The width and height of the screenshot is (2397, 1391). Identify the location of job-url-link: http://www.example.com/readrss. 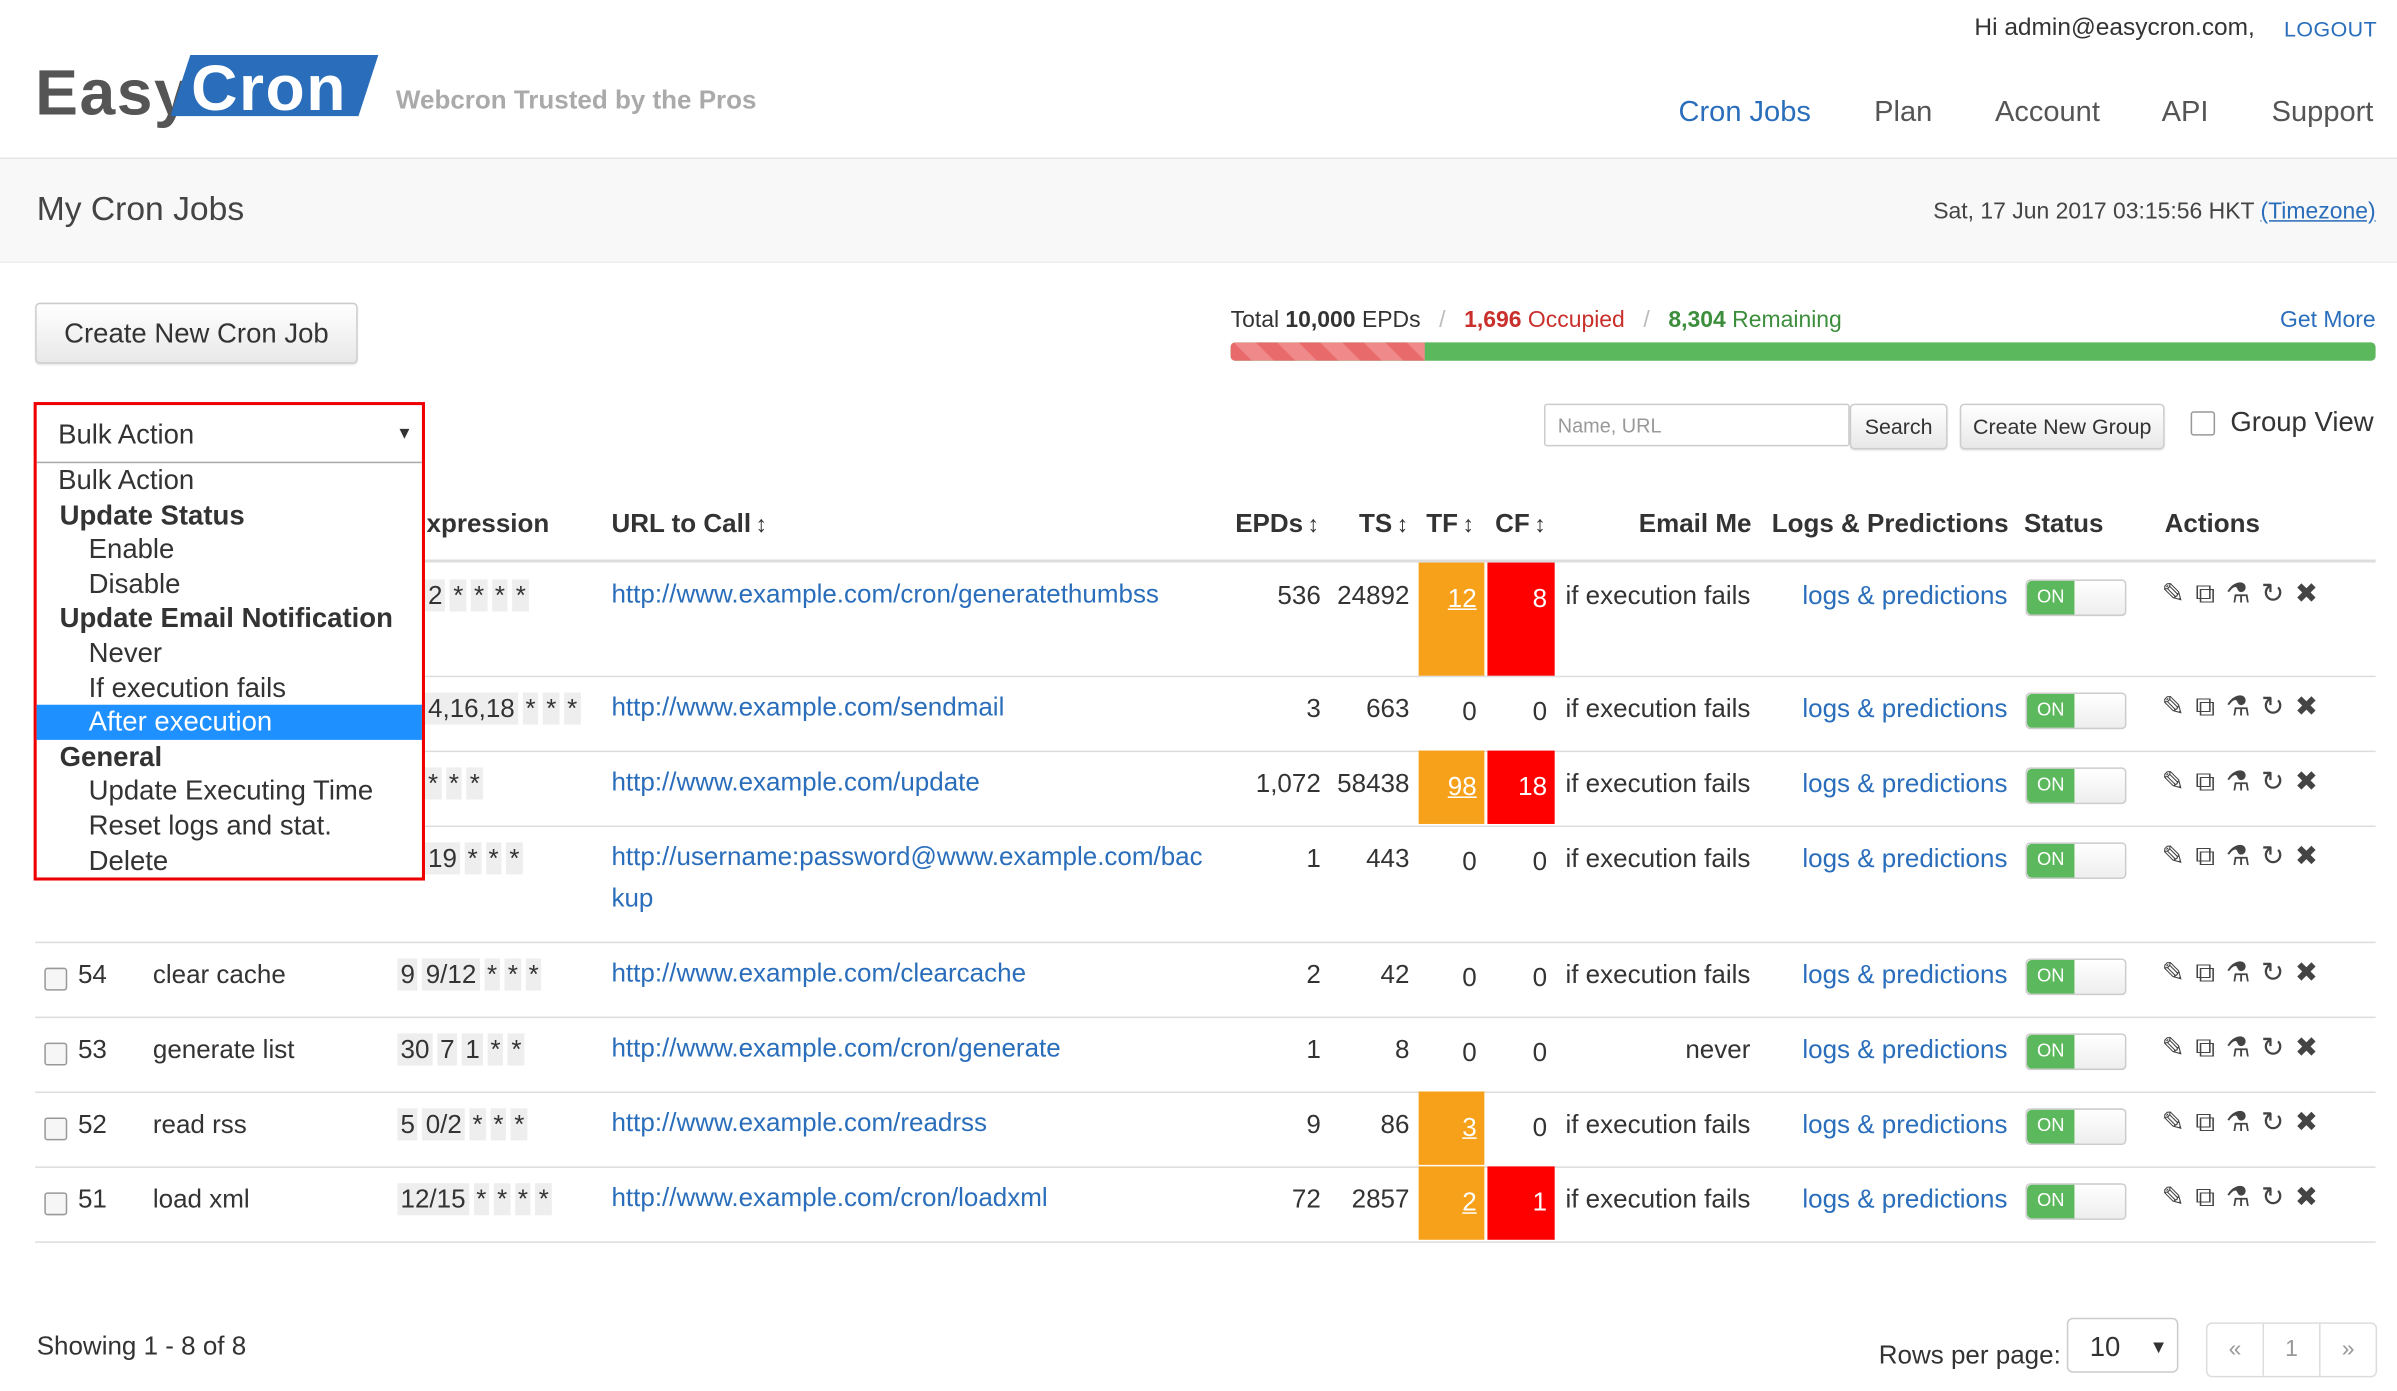
(913, 1122).